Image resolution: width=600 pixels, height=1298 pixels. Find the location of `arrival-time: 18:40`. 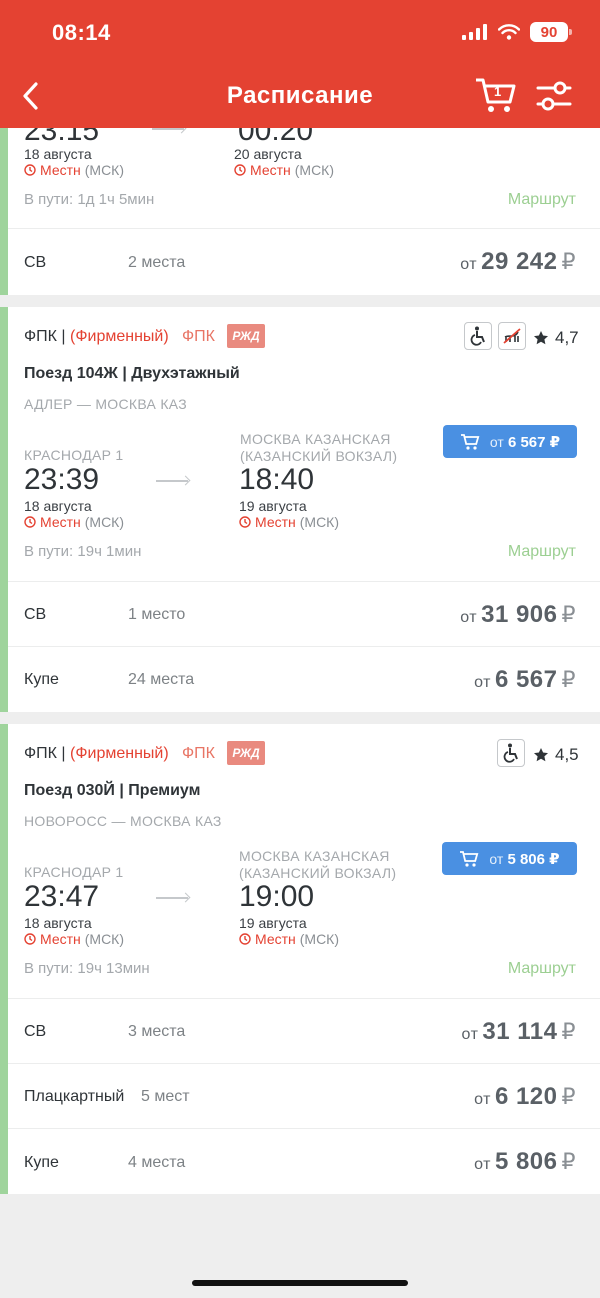

arrival-time: 18:40 is located at coordinates (277, 479).